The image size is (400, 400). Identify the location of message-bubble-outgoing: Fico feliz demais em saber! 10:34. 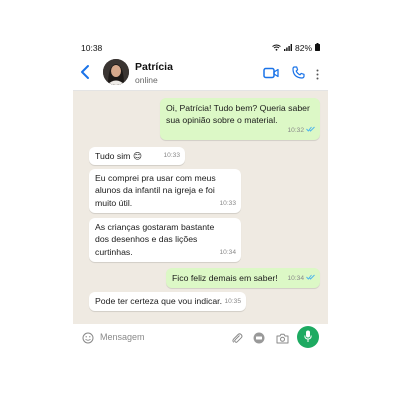
(243, 278).